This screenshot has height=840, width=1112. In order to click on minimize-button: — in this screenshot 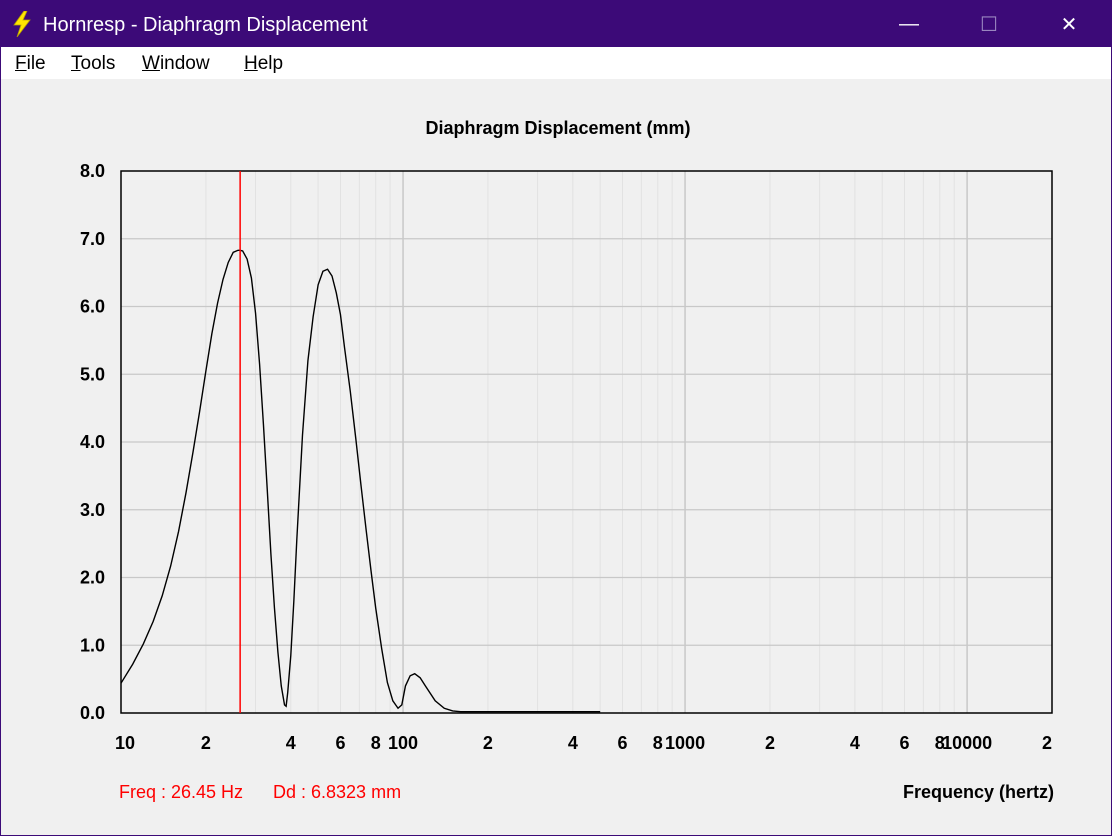, I will do `click(909, 24)`.